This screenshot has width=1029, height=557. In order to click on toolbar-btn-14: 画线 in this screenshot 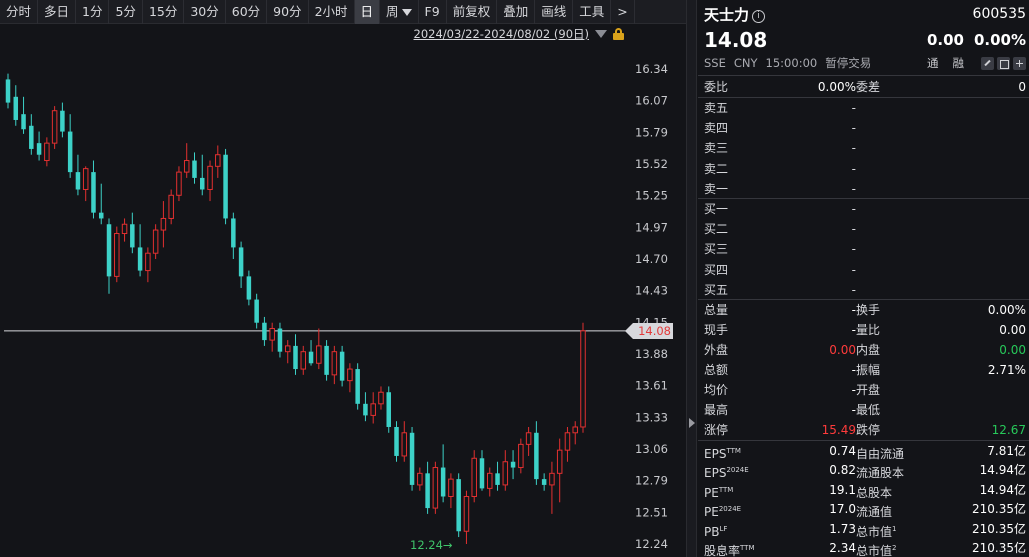, I will do `click(554, 12)`.